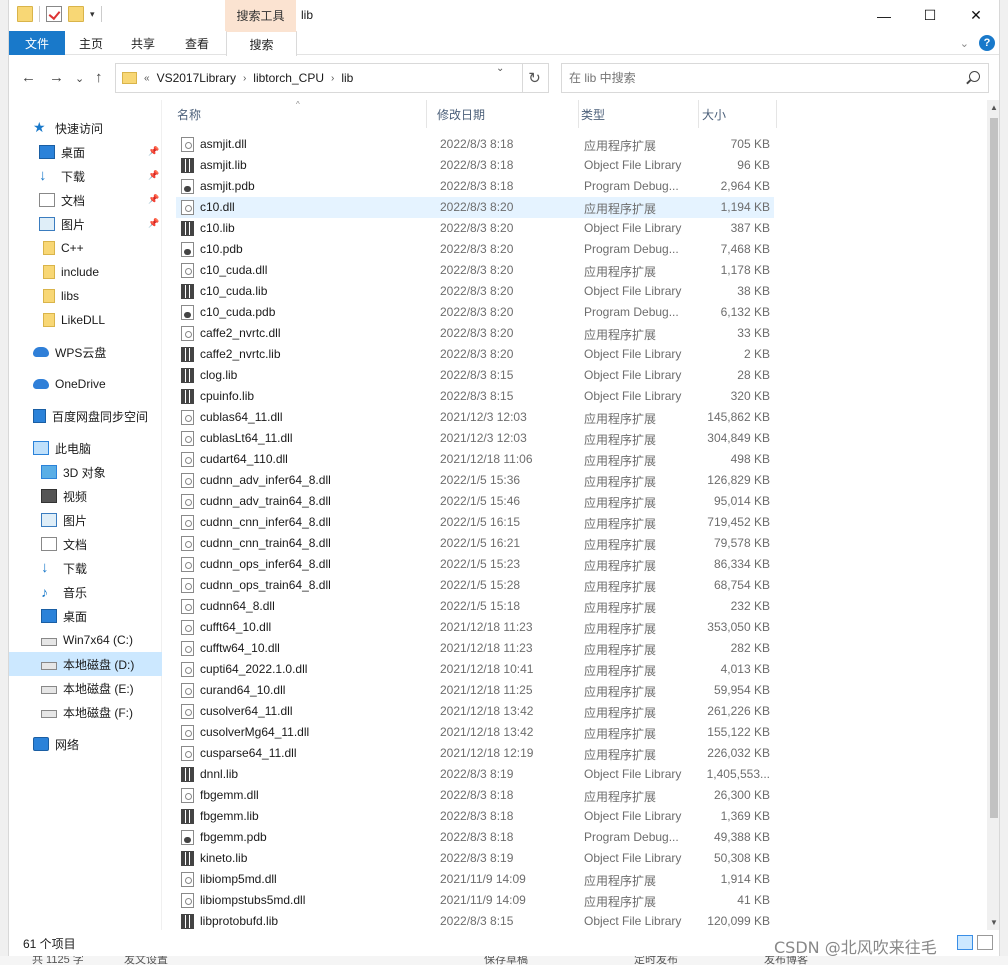 The height and width of the screenshot is (965, 1008). I want to click on scroll-down-icon: ▼, so click(994, 922).